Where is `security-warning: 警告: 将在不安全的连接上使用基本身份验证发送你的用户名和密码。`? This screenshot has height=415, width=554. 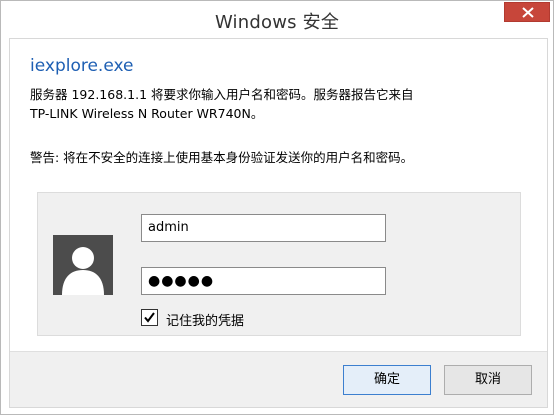
security-warning: 警告: 将在不安全的连接上使用基本身份验证发送你的用户名和密码。 is located at coordinates (222, 157).